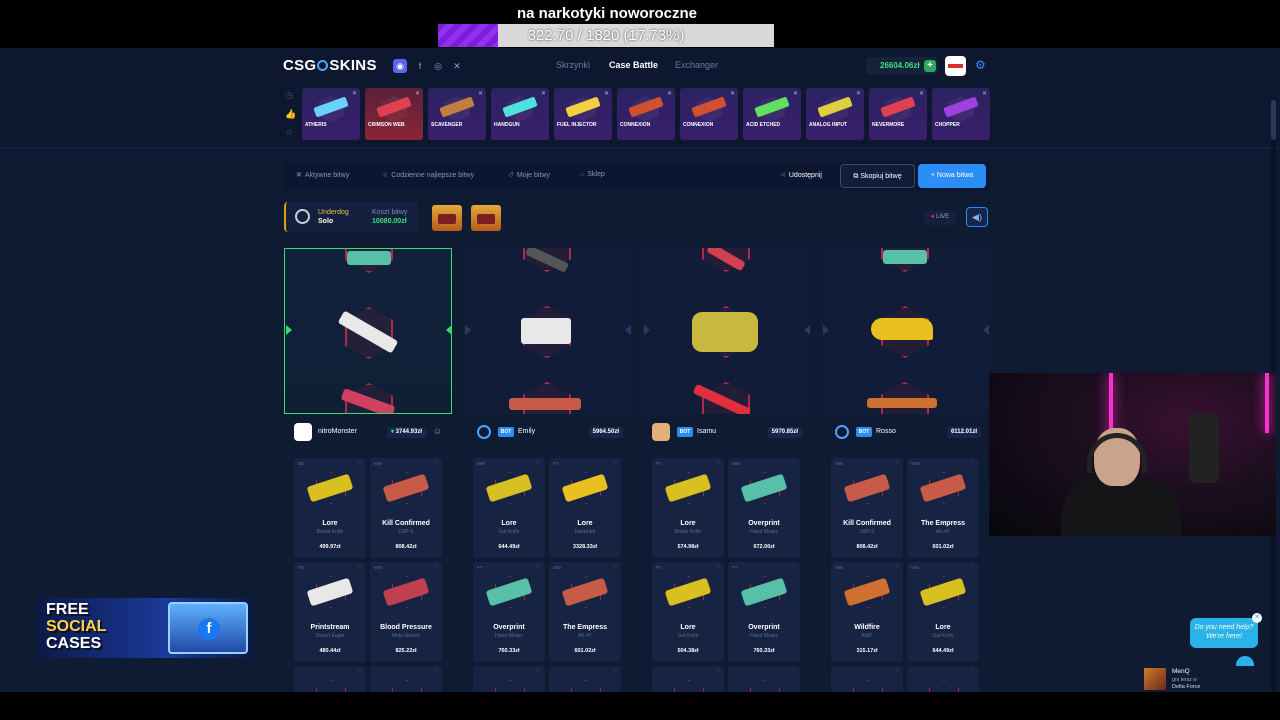  Describe the element at coordinates (902, 66) in the screenshot. I see `balance-display: 26604.06zł +` at that location.